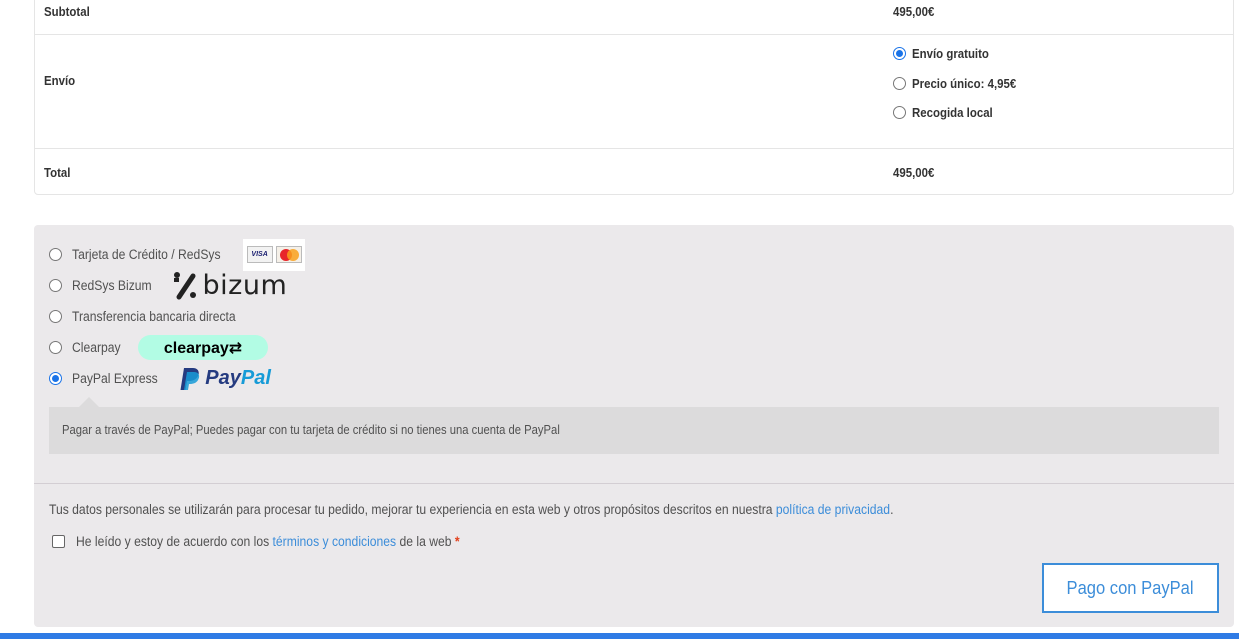 Image resolution: width=1239 pixels, height=639 pixels. I want to click on privacy-end: ., so click(892, 509).